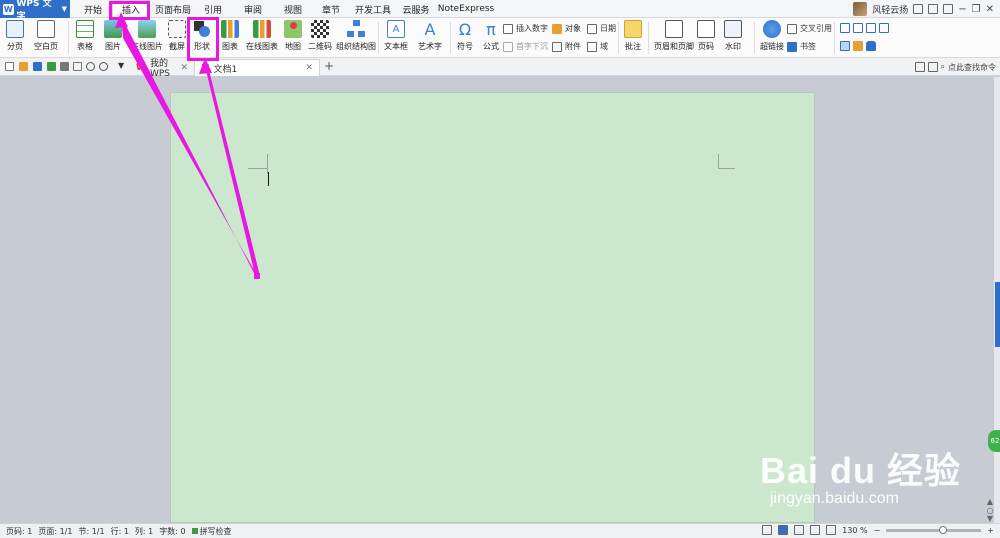 This screenshot has height=538, width=1000. I want to click on map-button: 地图, so click(293, 36).